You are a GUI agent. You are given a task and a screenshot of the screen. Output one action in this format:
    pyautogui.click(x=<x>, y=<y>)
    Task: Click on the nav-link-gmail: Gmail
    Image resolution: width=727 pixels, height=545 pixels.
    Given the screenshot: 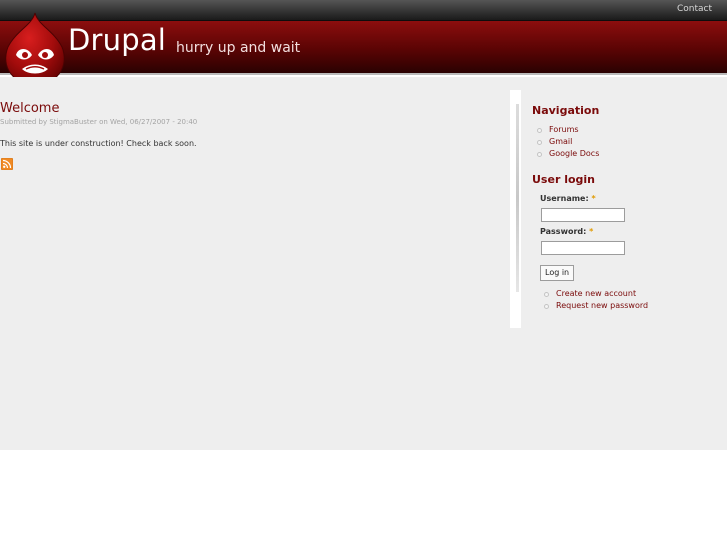 What is the action you would take?
    pyautogui.click(x=560, y=141)
    